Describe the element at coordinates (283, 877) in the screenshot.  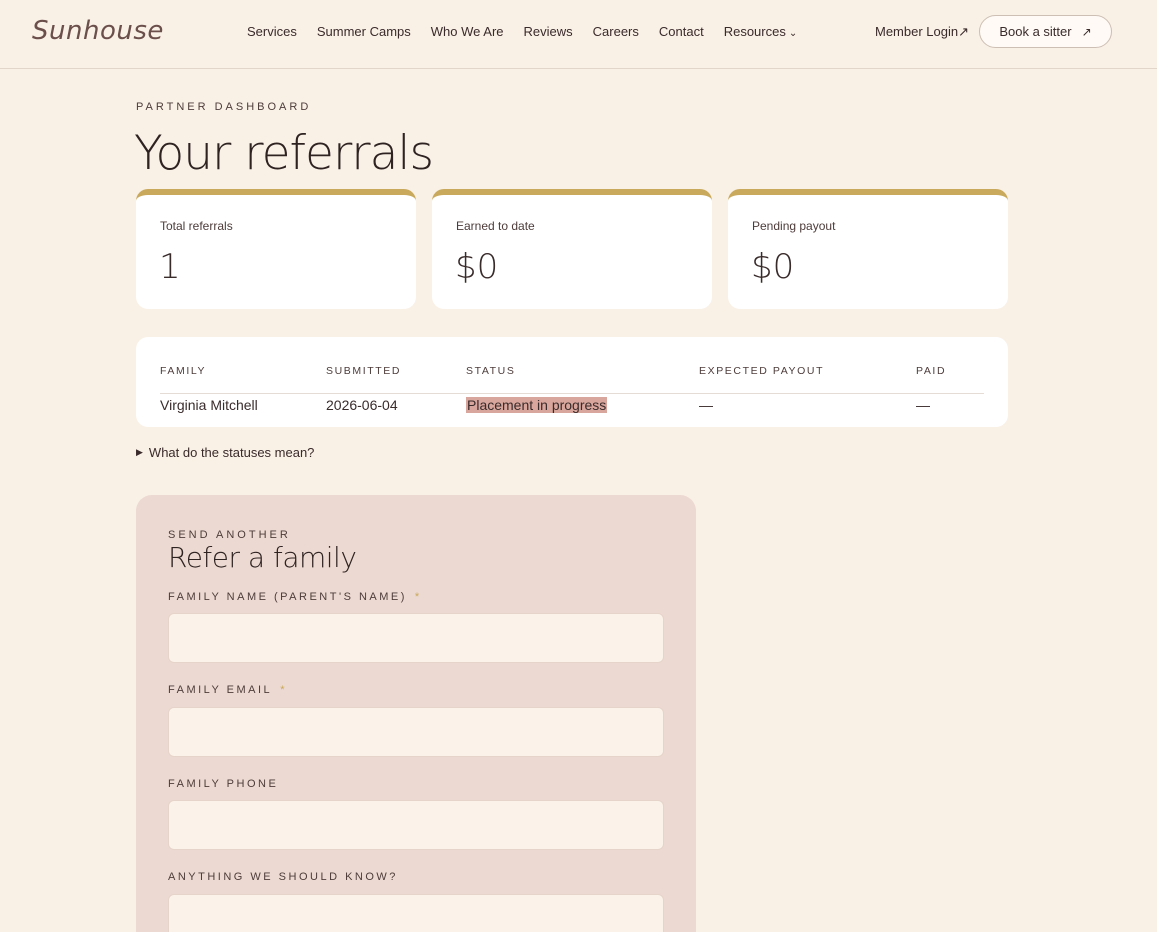
I see `notes-label: ANYTHING WE SHOULD KNOW?` at that location.